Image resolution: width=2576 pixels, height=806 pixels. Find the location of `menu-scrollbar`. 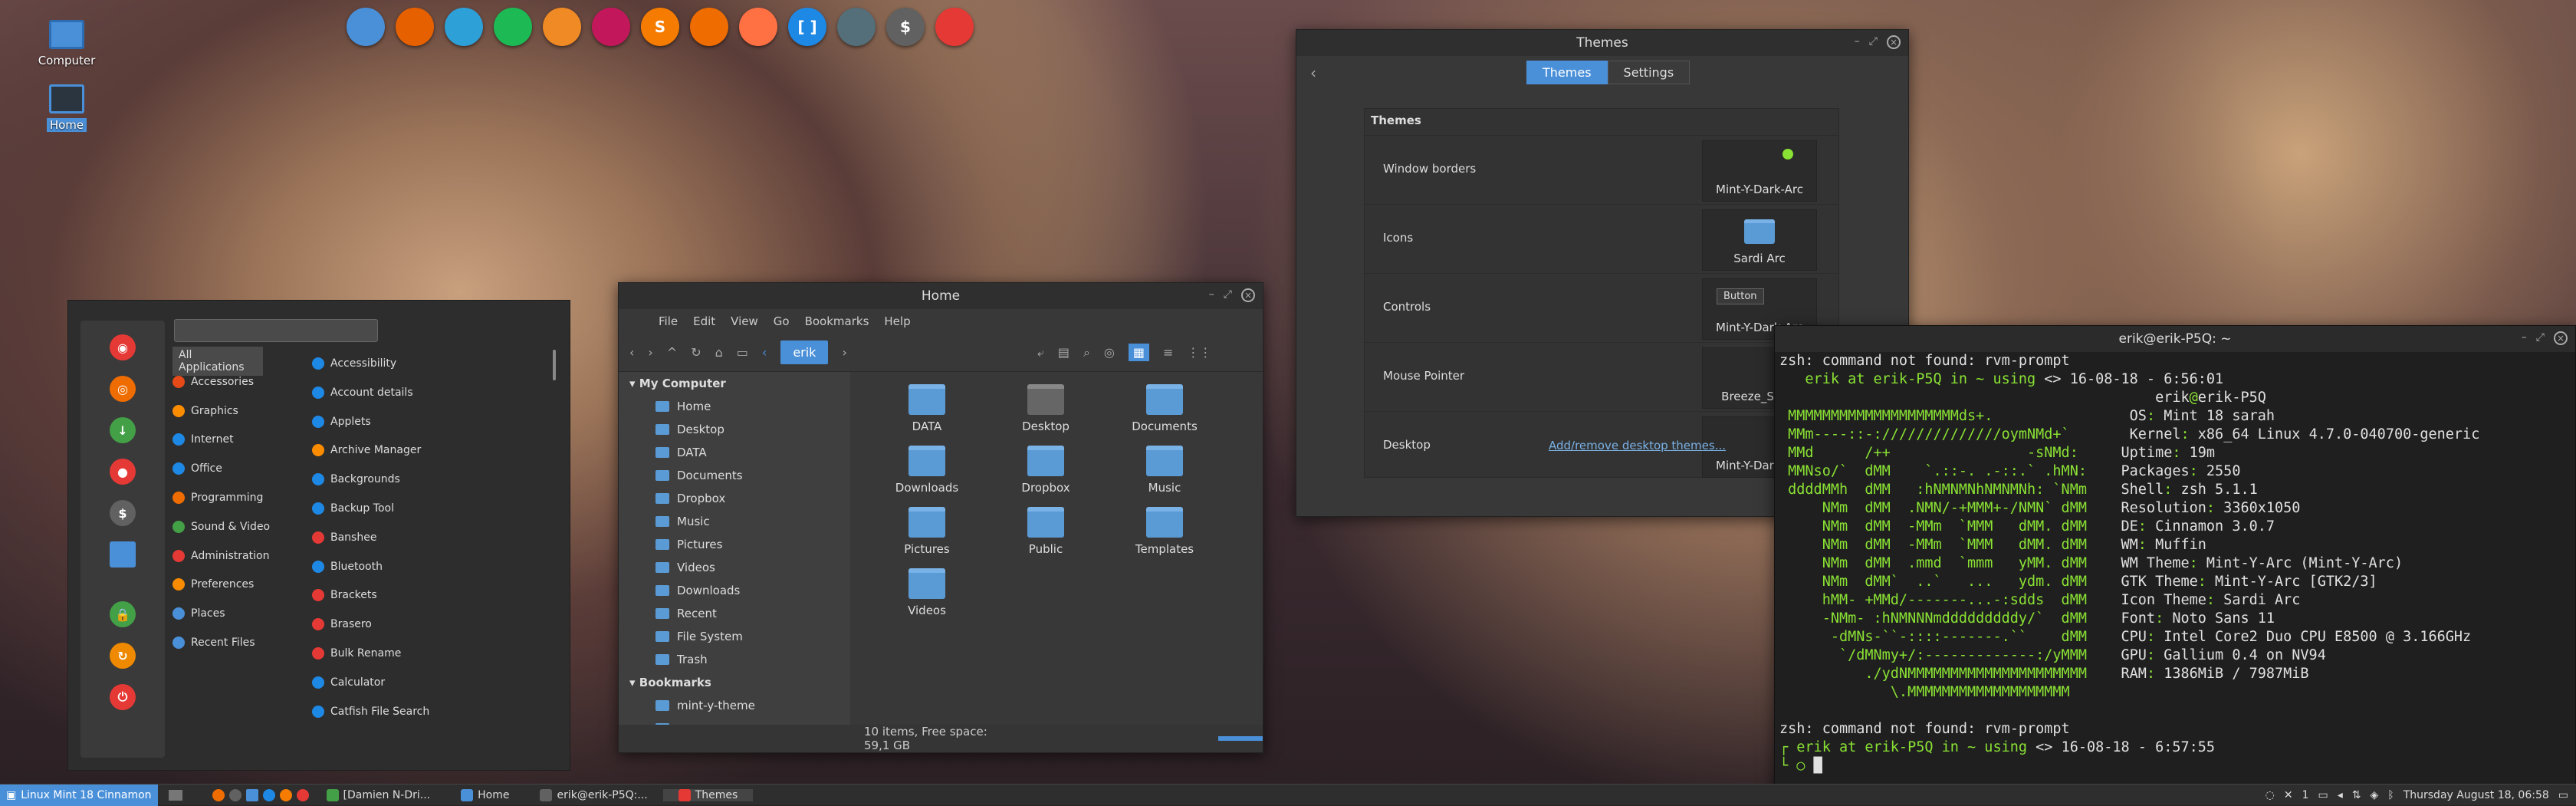

menu-scrollbar is located at coordinates (554, 365).